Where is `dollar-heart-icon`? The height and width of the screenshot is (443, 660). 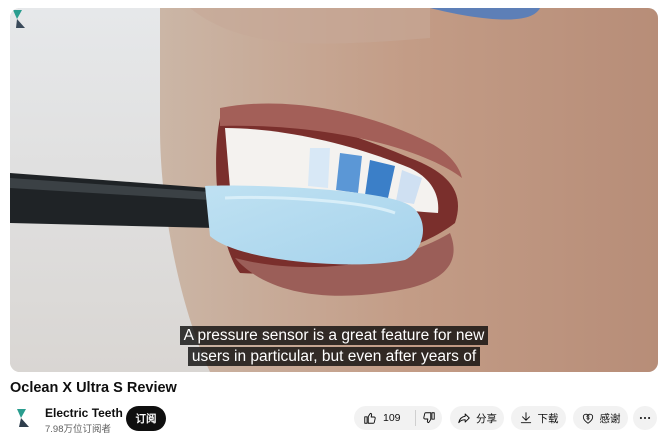
dollar-heart-icon is located at coordinates (587, 418).